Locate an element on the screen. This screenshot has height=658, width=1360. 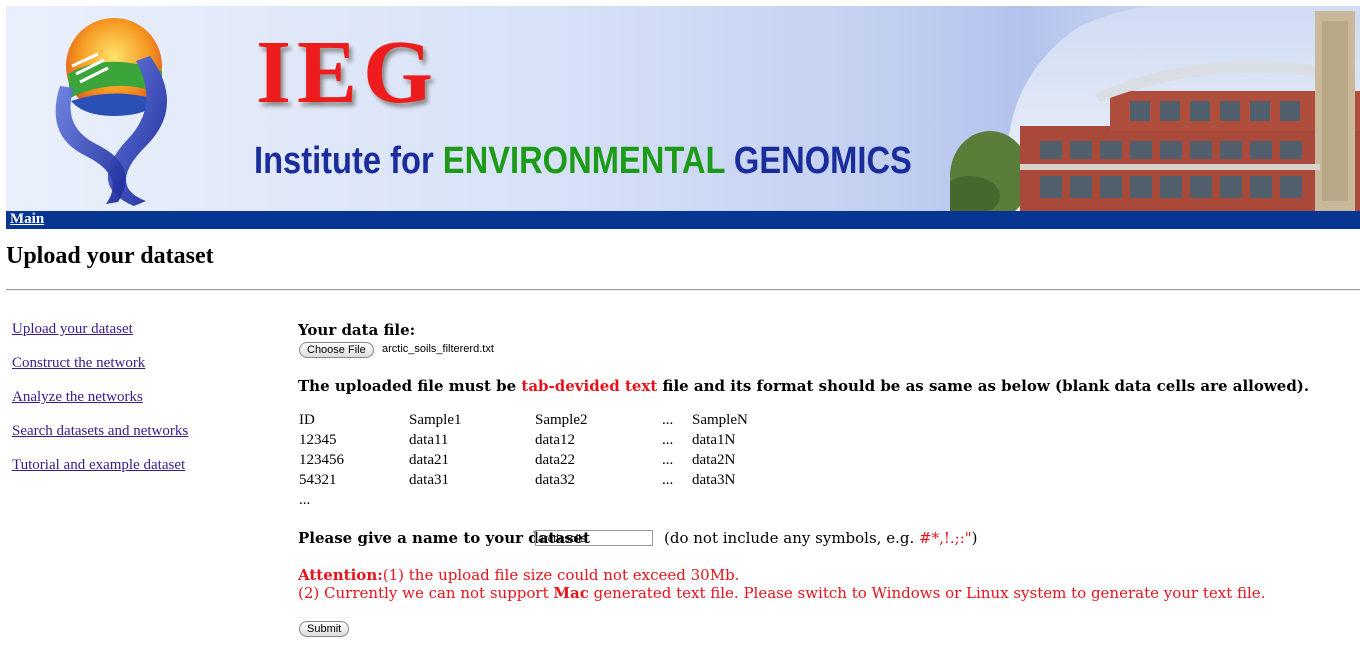
subtitle-part1: Institute for is located at coordinates (344, 161).